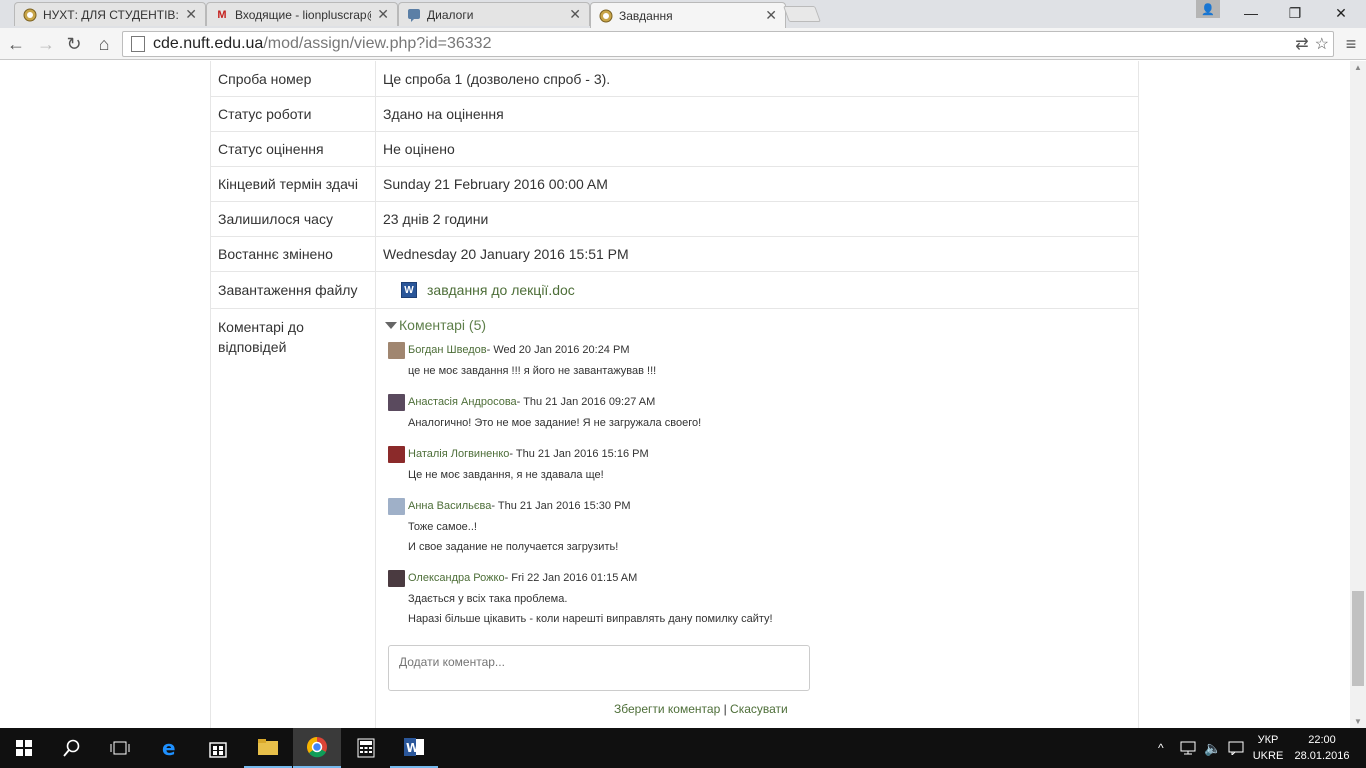  Describe the element at coordinates (1322, 44) in the screenshot. I see `bookmark-star-icon: ☆` at that location.